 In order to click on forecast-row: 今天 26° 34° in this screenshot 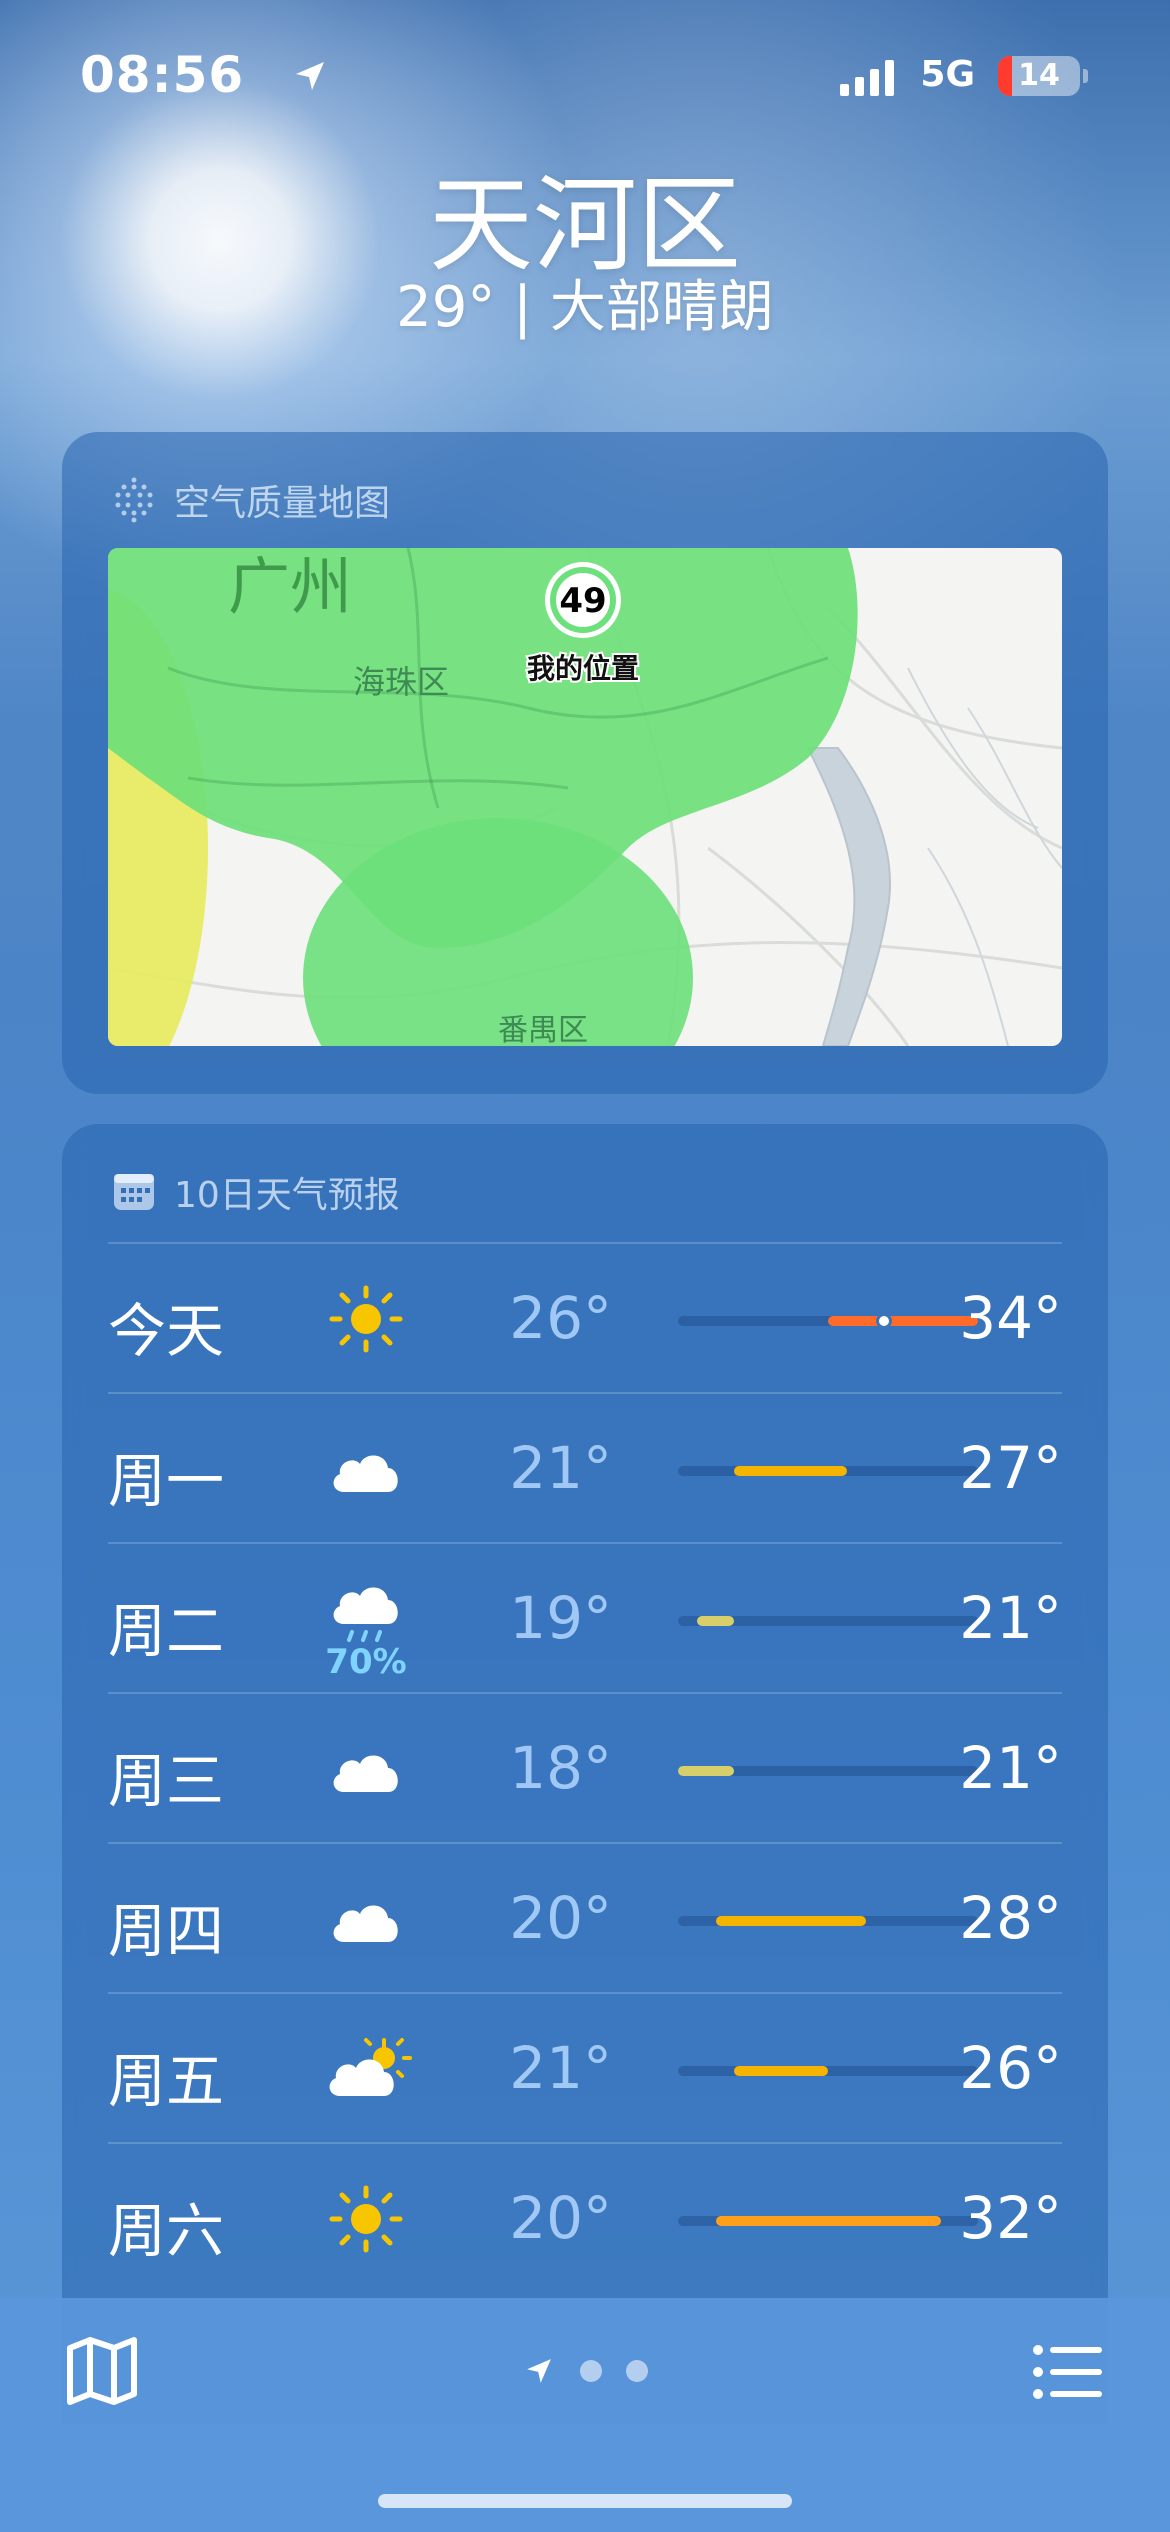, I will do `click(585, 1317)`.